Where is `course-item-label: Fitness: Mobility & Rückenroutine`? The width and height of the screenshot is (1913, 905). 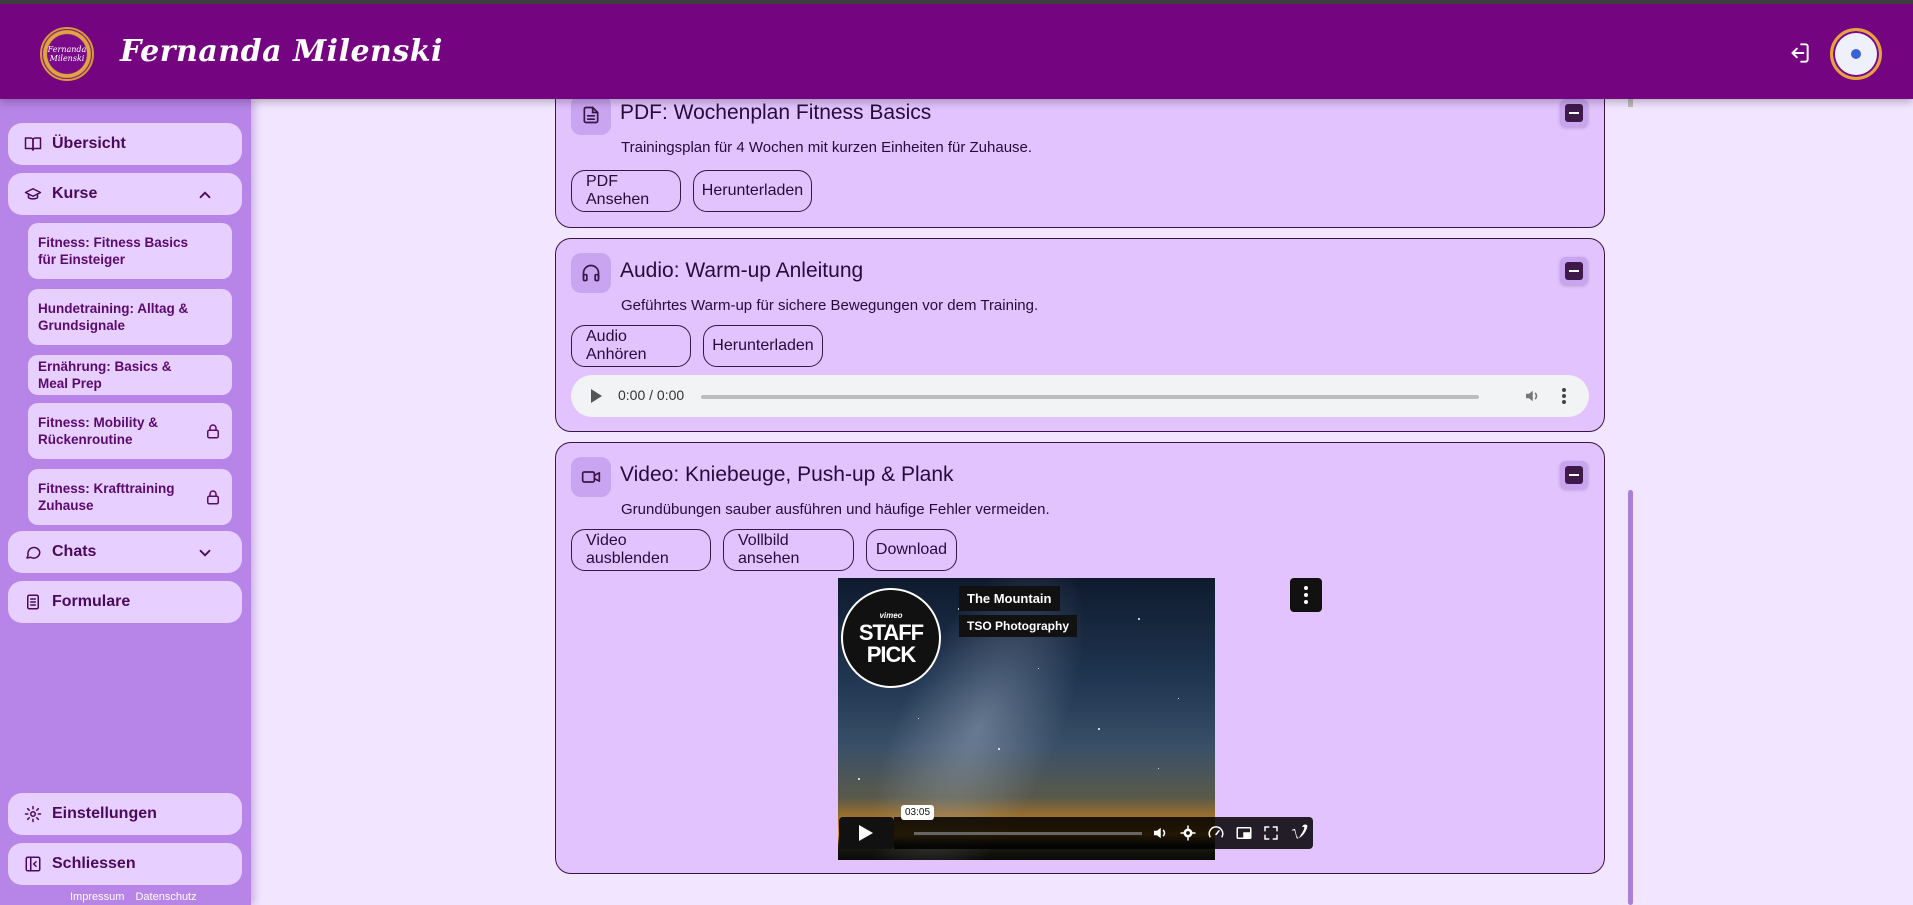 course-item-label: Fitness: Mobility & Rückenroutine is located at coordinates (98, 431).